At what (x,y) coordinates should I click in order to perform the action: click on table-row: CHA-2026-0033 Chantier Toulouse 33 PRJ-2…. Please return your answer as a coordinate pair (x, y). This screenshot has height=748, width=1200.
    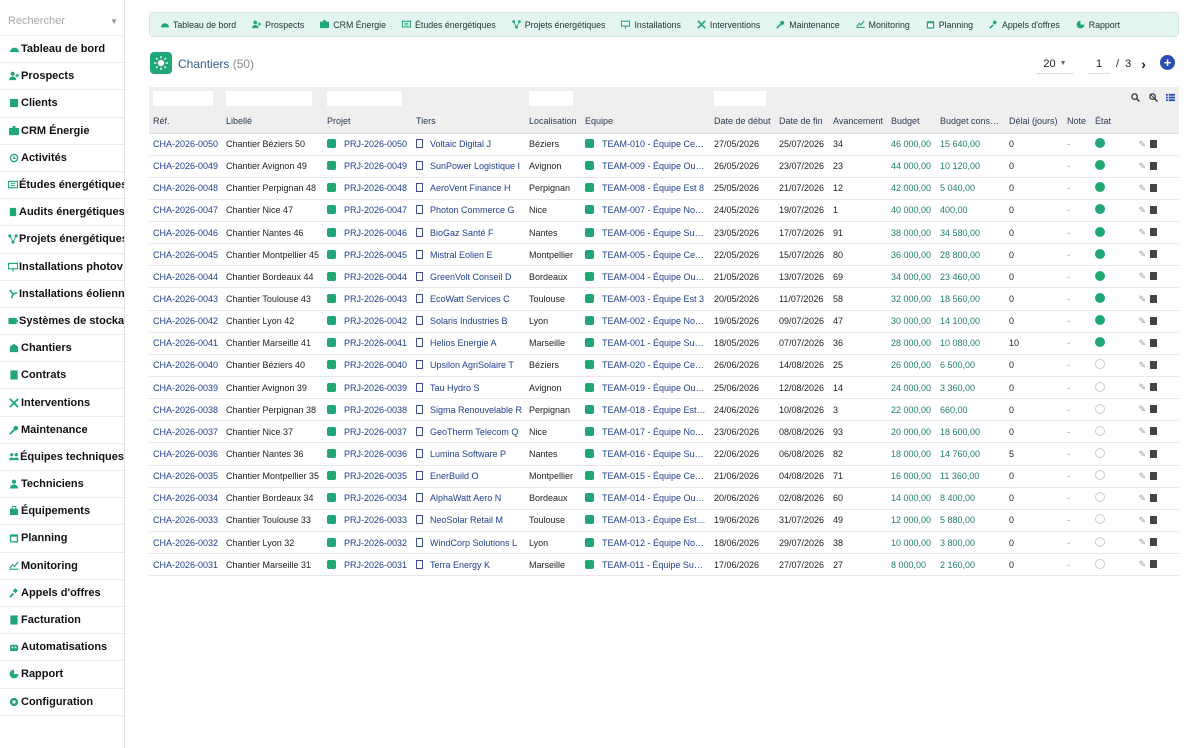
    Looking at the image, I should click on (664, 520).